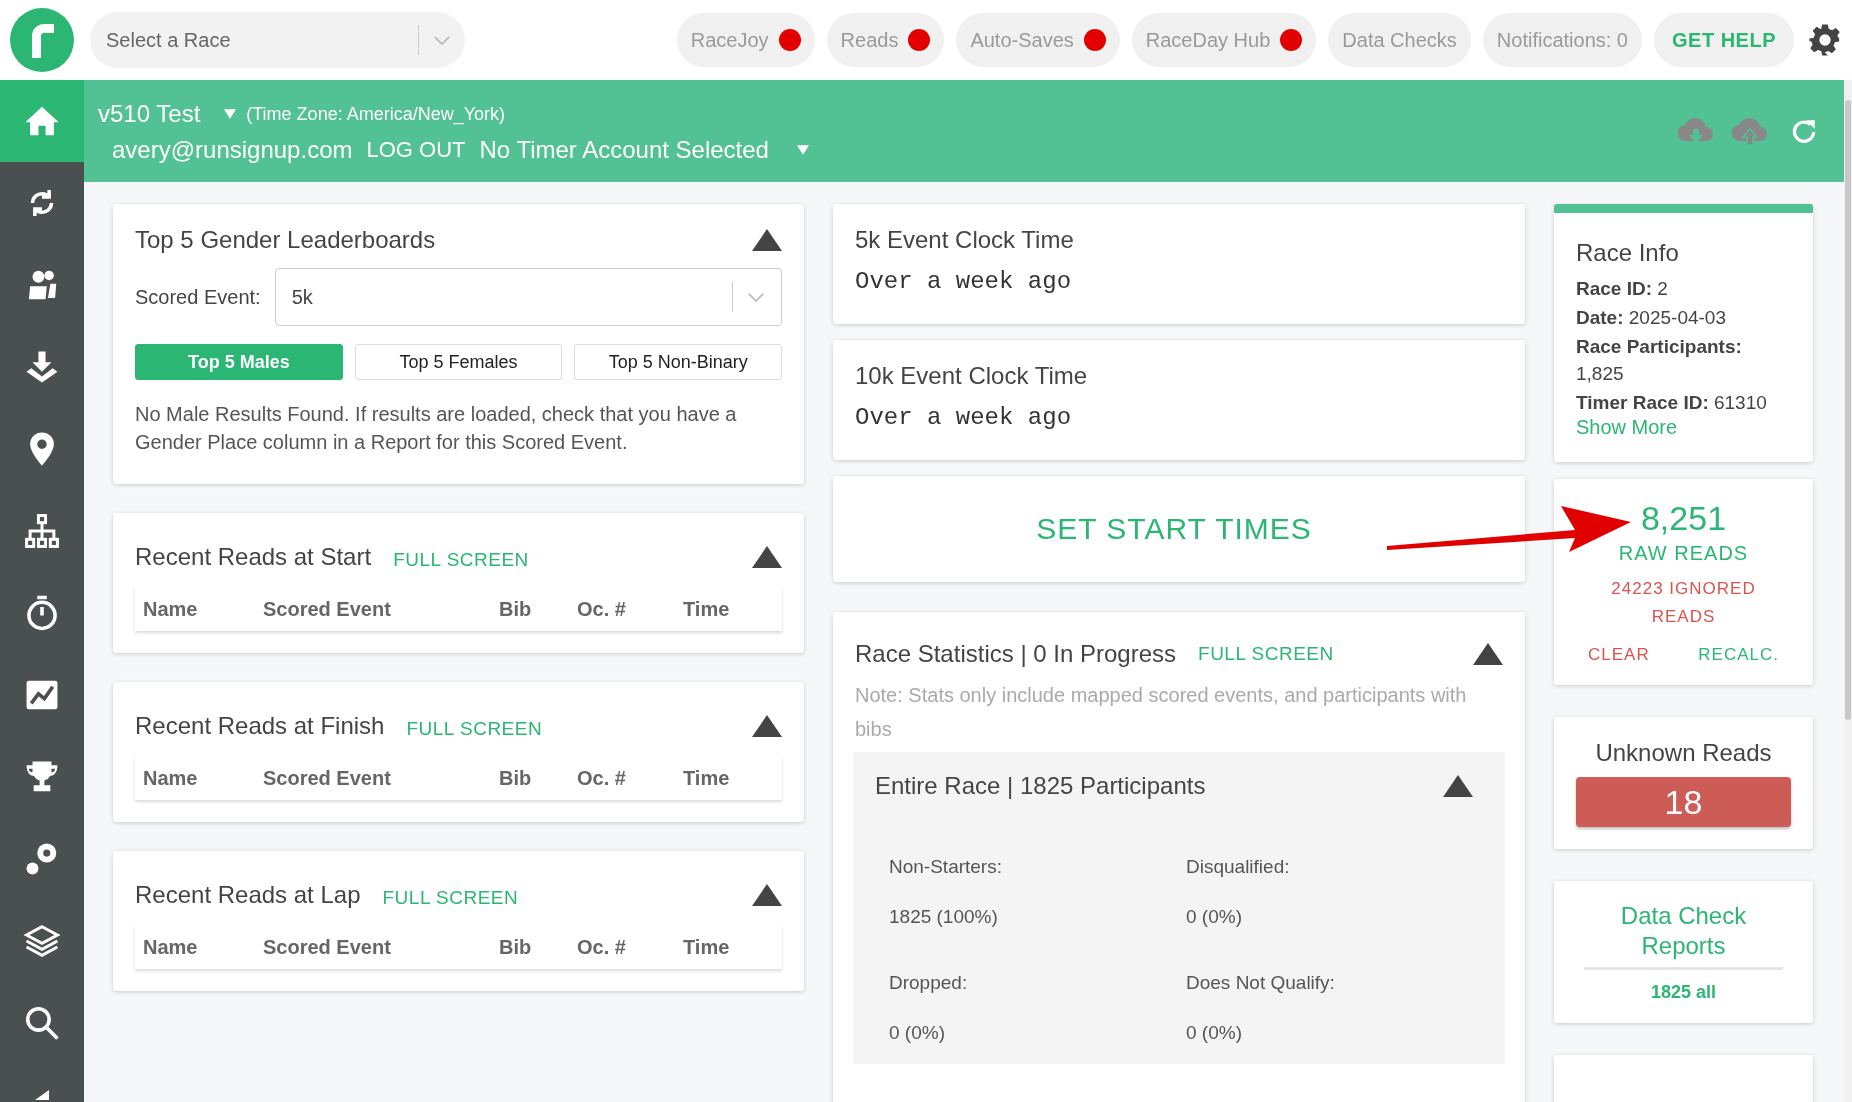 The width and height of the screenshot is (1852, 1102). What do you see at coordinates (1724, 40) in the screenshot?
I see `help-button: GET HELP` at bounding box center [1724, 40].